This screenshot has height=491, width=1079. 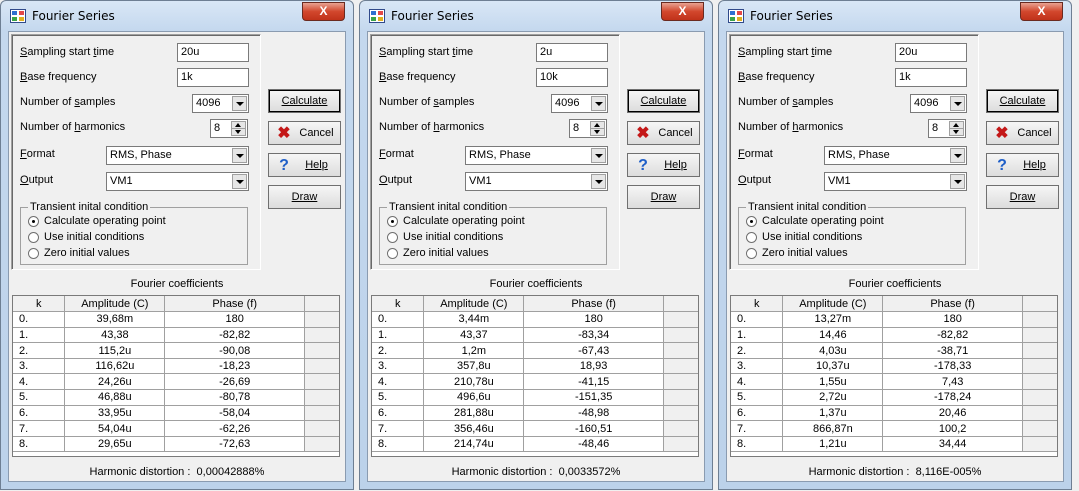 What do you see at coordinates (833, 350) in the screenshot?
I see `cell-amplitude: 4,03u` at bounding box center [833, 350].